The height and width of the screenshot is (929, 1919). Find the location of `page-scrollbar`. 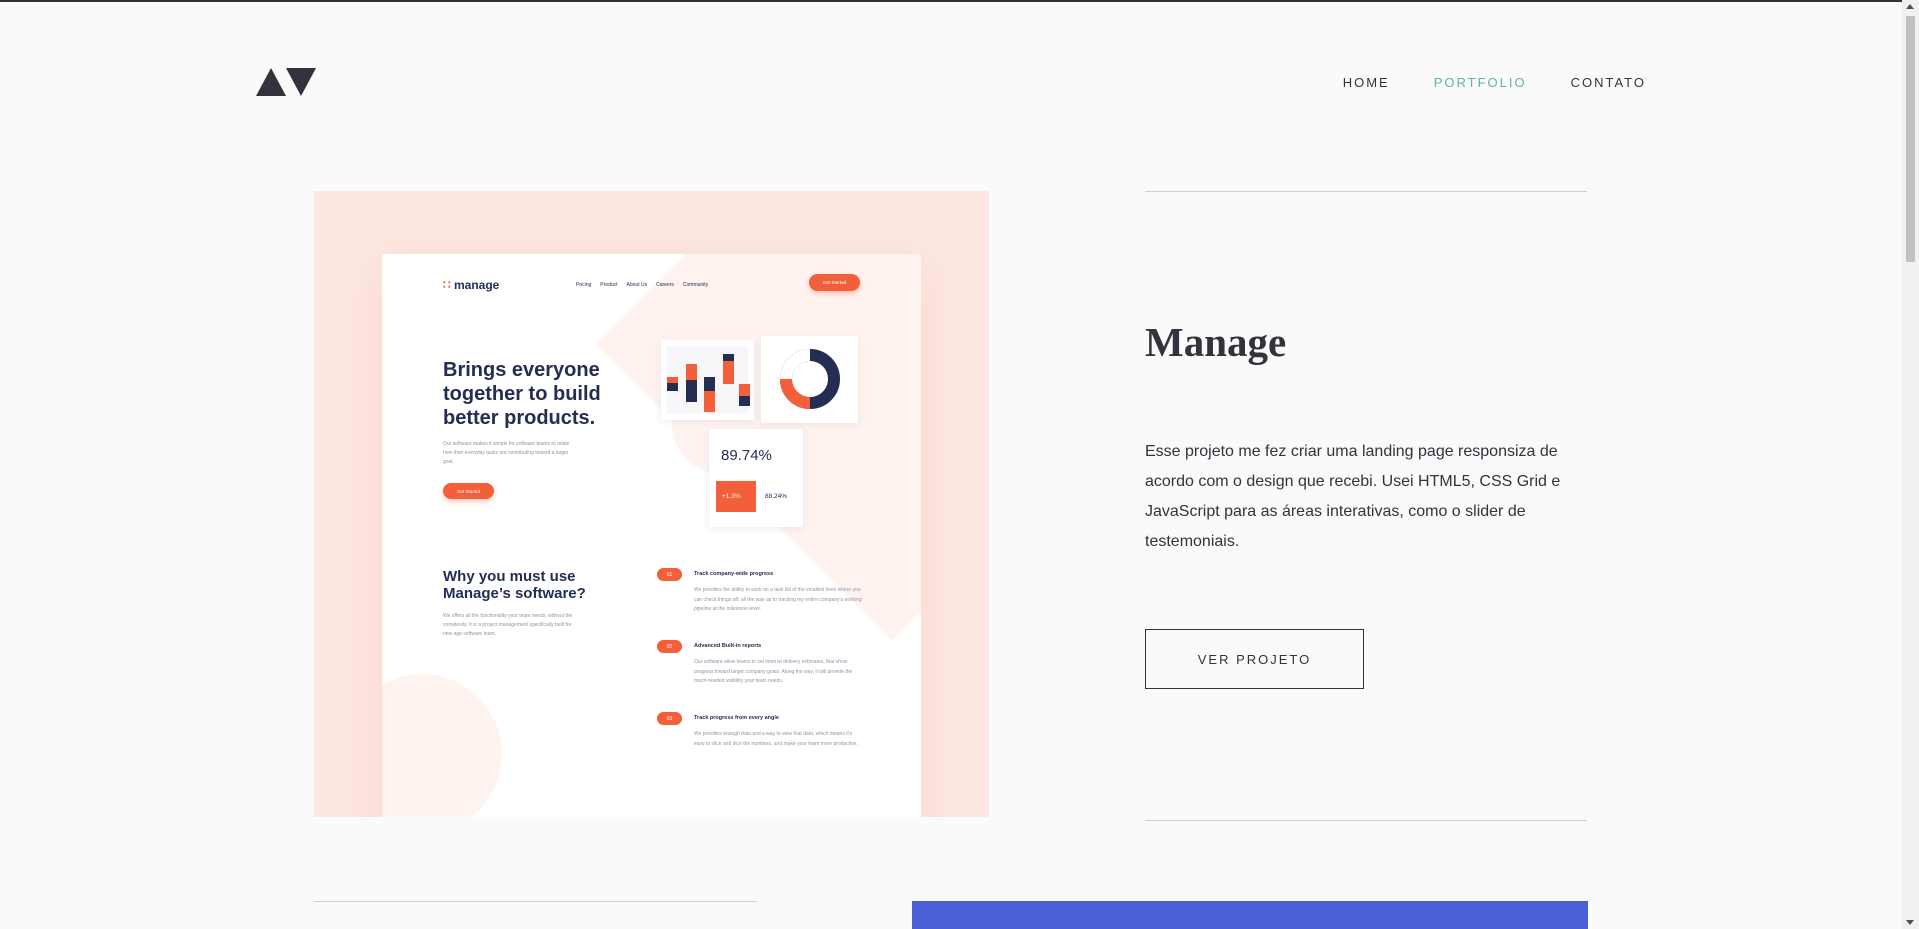

page-scrollbar is located at coordinates (1910, 464).